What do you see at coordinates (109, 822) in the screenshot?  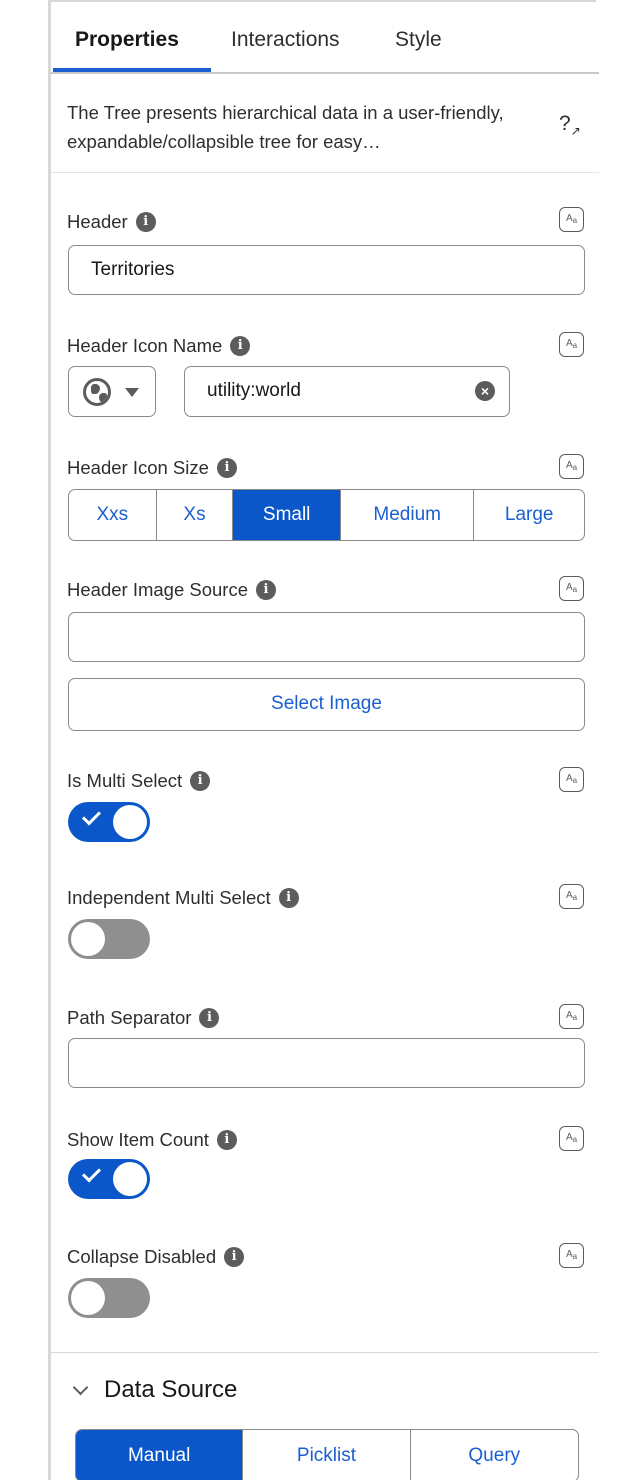 I see `is-multi-select-toggle` at bounding box center [109, 822].